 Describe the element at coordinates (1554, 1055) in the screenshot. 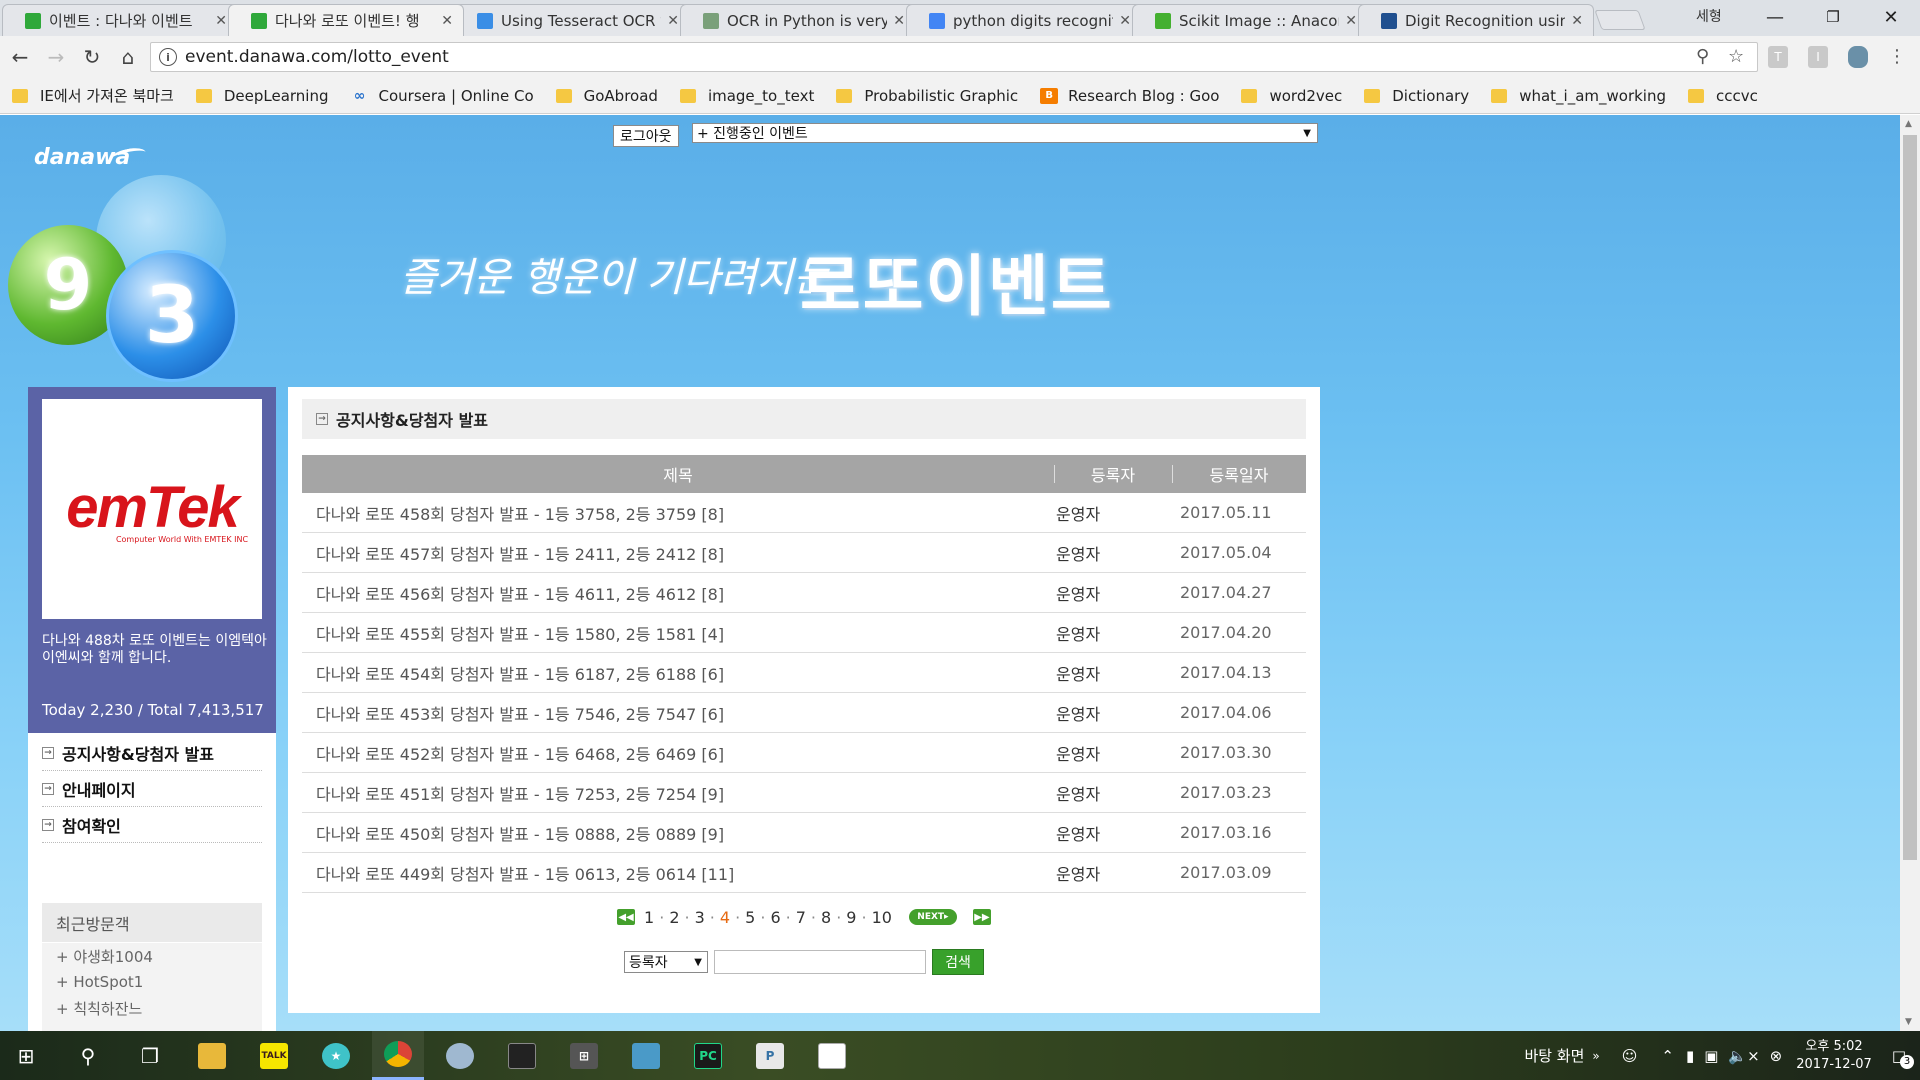

I see `desktop-label: 바탕 화면` at that location.